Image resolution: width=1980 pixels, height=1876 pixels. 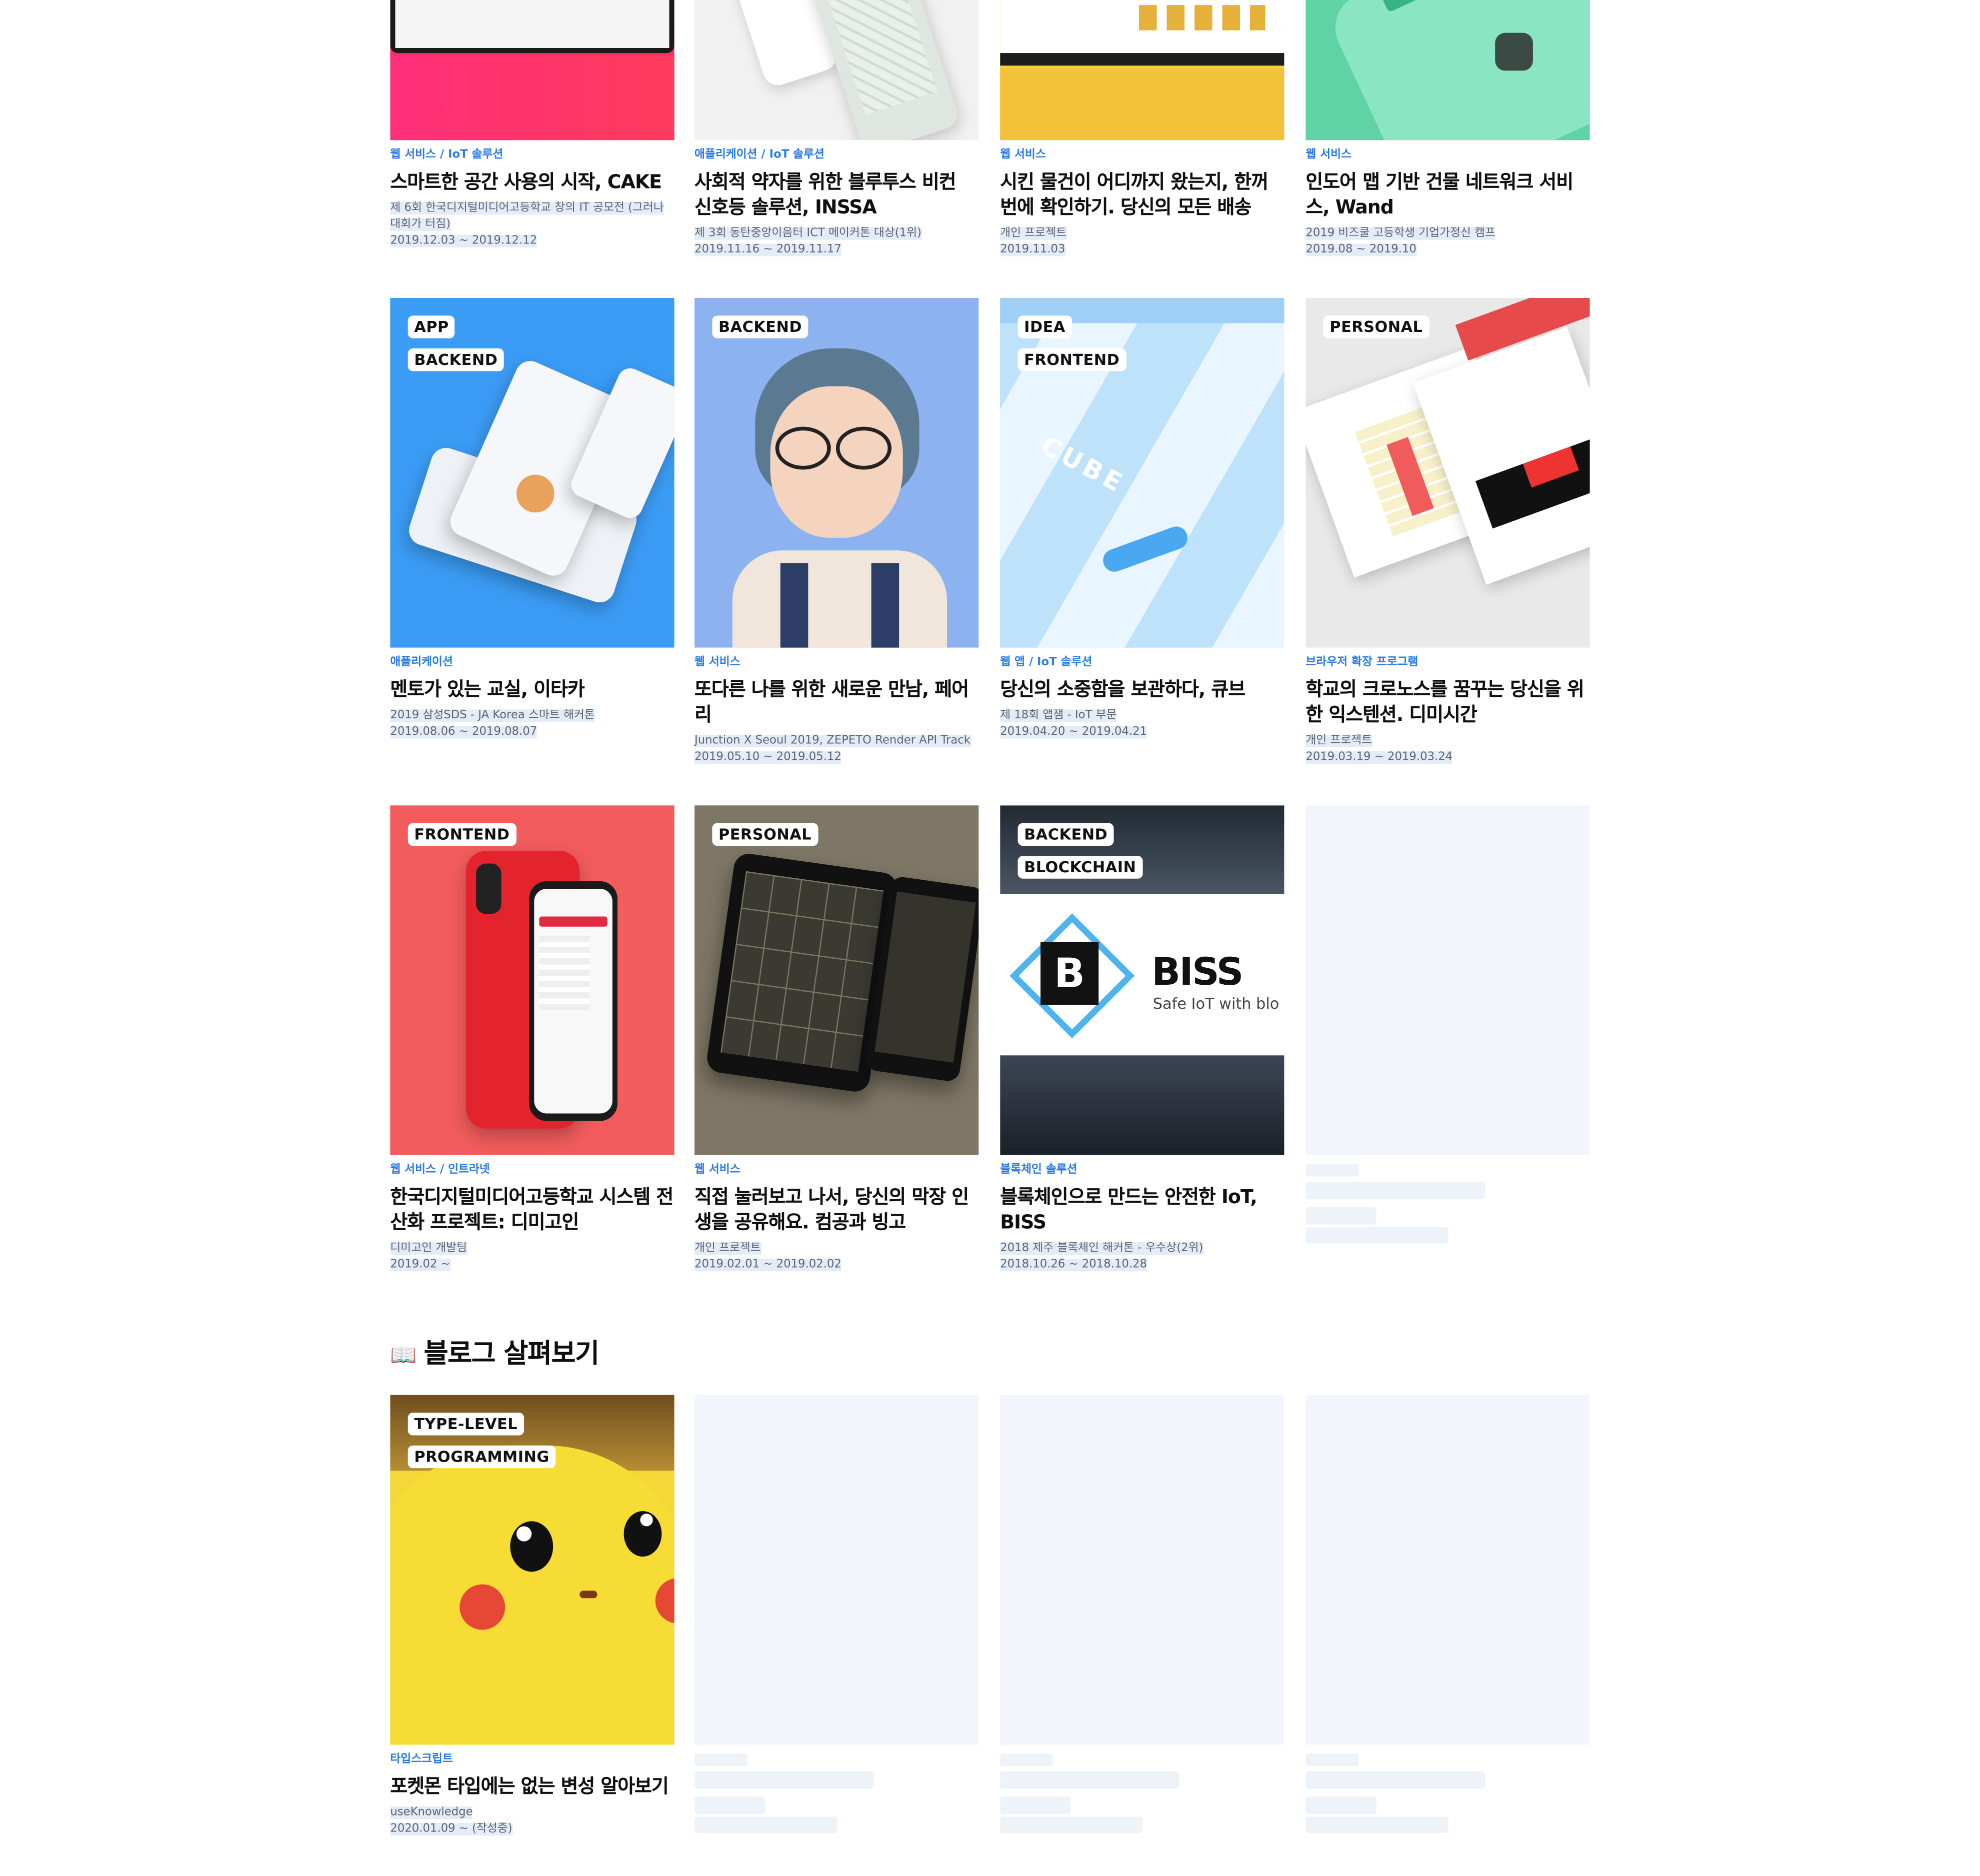 What do you see at coordinates (532, 1570) in the screenshot?
I see `blog-post-thumbnail: TYPE-LEVEL PROGRAMMING` at bounding box center [532, 1570].